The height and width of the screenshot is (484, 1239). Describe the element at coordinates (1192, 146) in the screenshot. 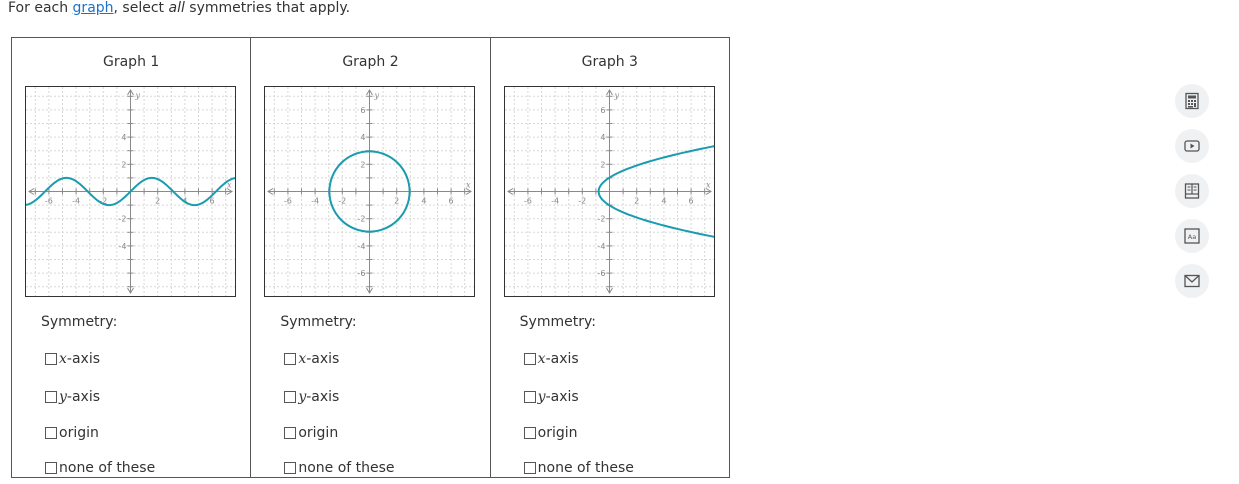

I see `video-icon` at that location.